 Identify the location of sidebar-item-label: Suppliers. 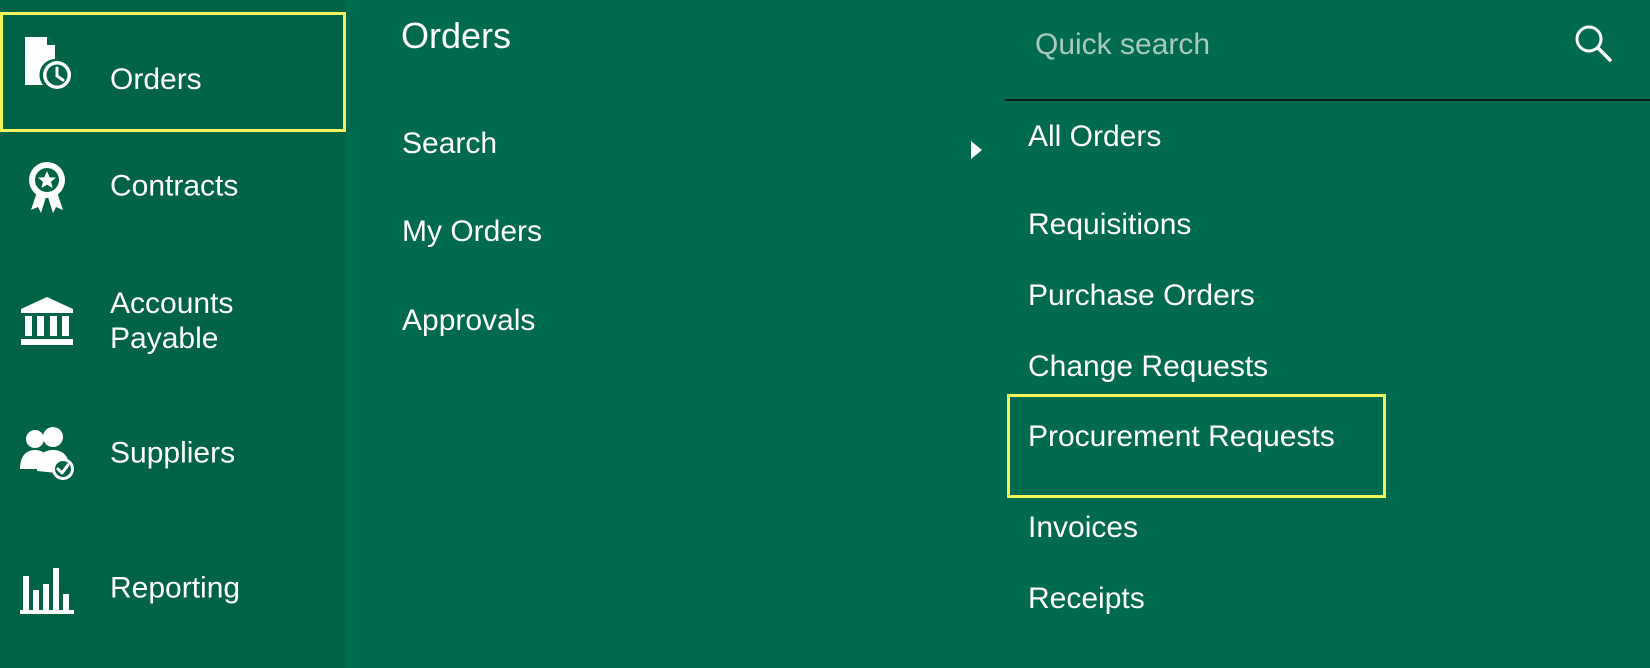
(173, 452).